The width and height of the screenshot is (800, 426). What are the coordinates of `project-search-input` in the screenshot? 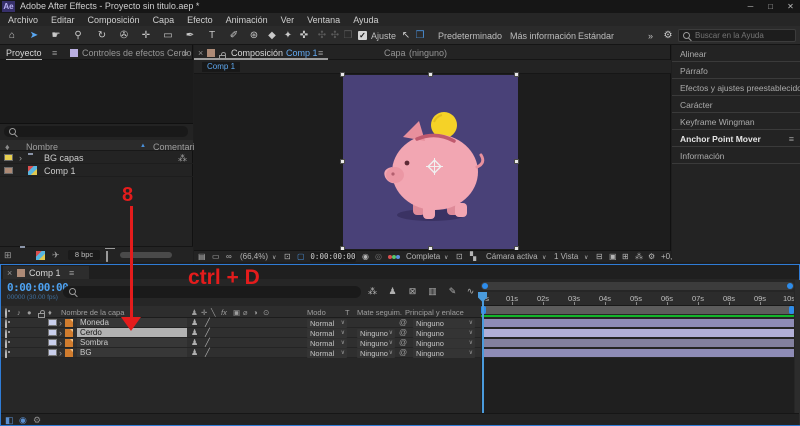 It's located at (96, 131).